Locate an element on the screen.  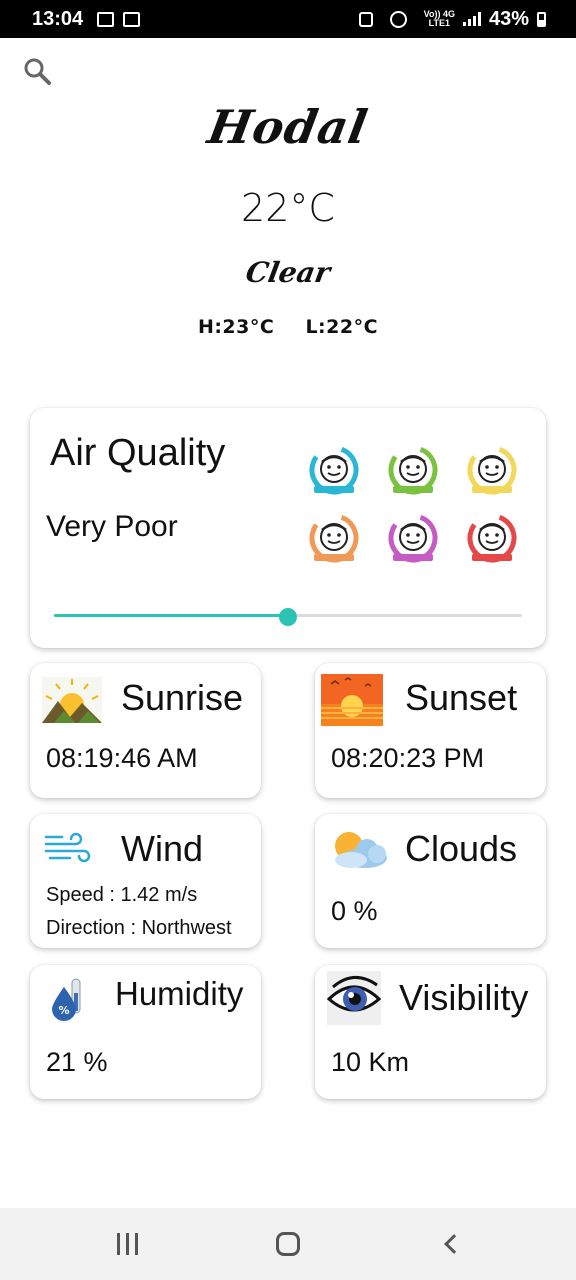
home-icon is located at coordinates (288, 1244).